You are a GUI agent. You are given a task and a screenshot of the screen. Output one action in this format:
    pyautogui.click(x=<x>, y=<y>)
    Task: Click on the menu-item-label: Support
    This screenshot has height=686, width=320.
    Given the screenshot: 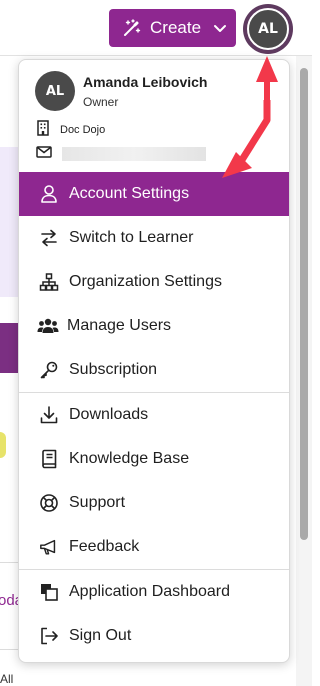 What is the action you would take?
    pyautogui.click(x=97, y=502)
    